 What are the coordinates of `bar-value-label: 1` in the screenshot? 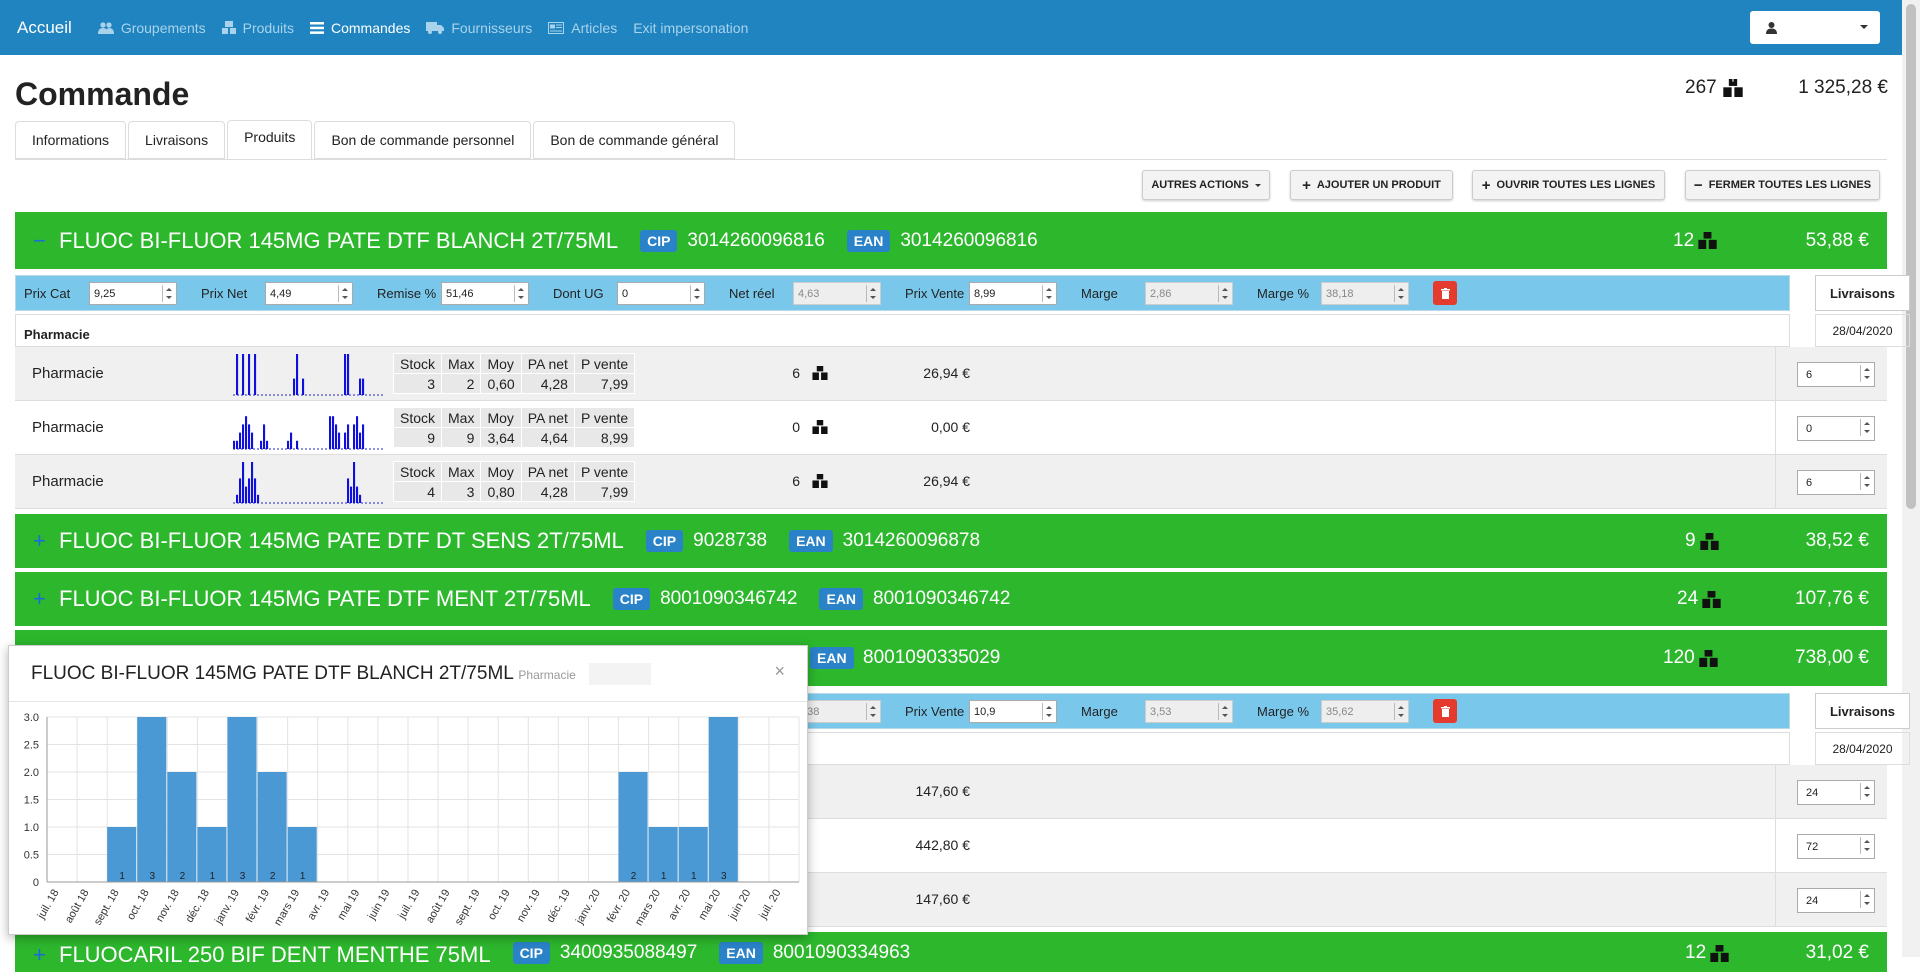 It's located at (303, 876).